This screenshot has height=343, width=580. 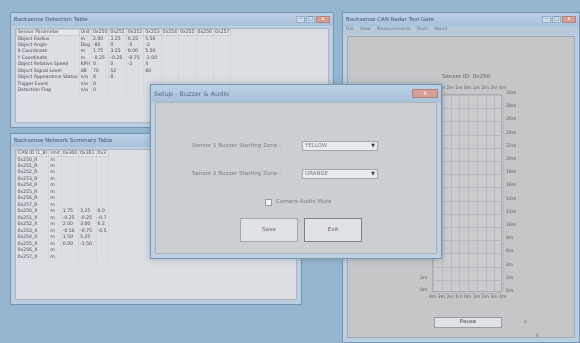 I want to click on right-tick-label: 6m, so click(x=510, y=252).